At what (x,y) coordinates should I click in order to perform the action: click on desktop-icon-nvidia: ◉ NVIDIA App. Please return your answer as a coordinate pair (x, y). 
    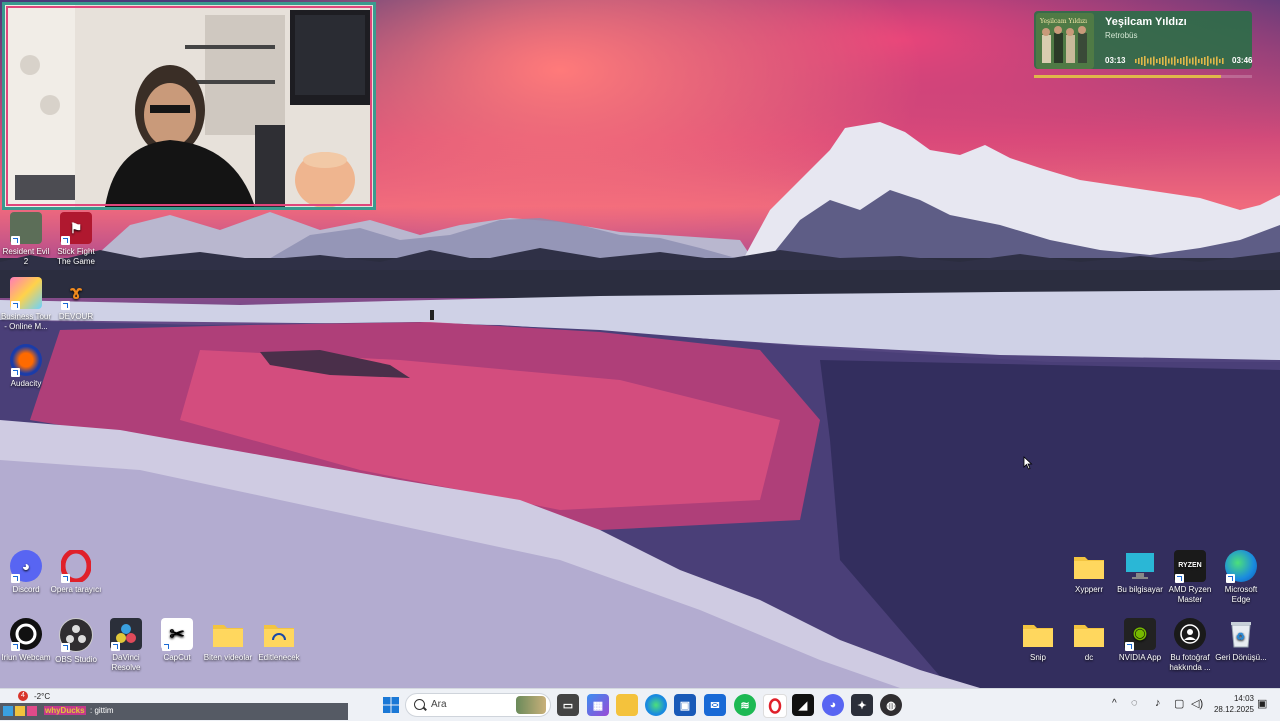
    Looking at the image, I should click on (1140, 640).